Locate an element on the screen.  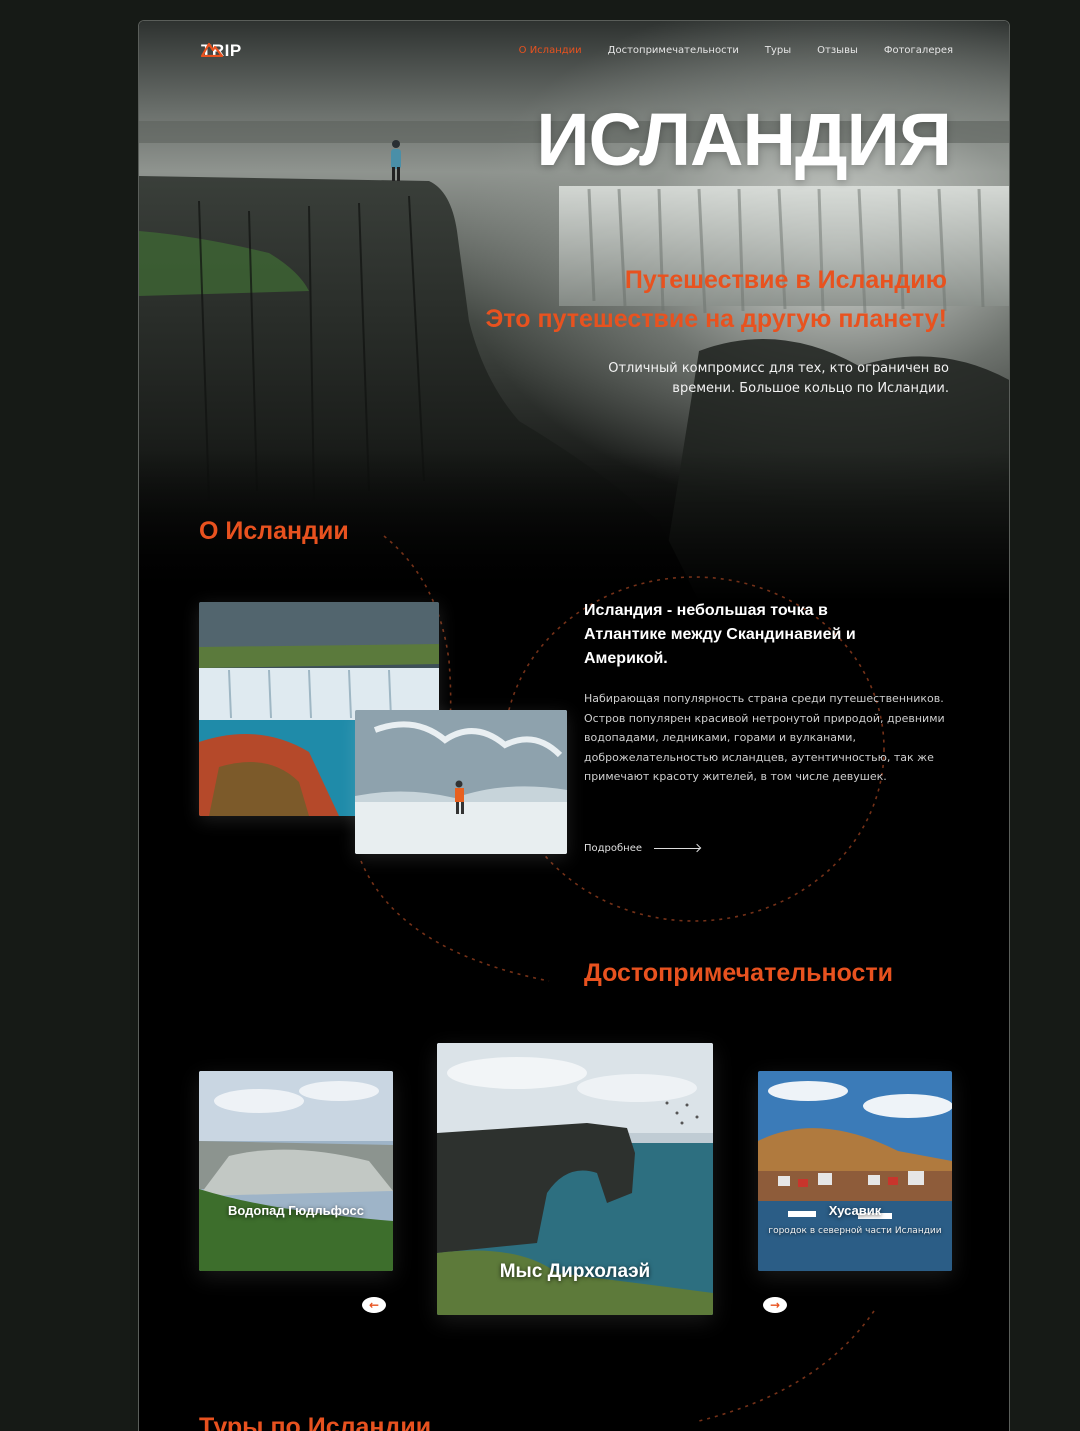
carousel-prev-button: ← is located at coordinates (374, 1305).